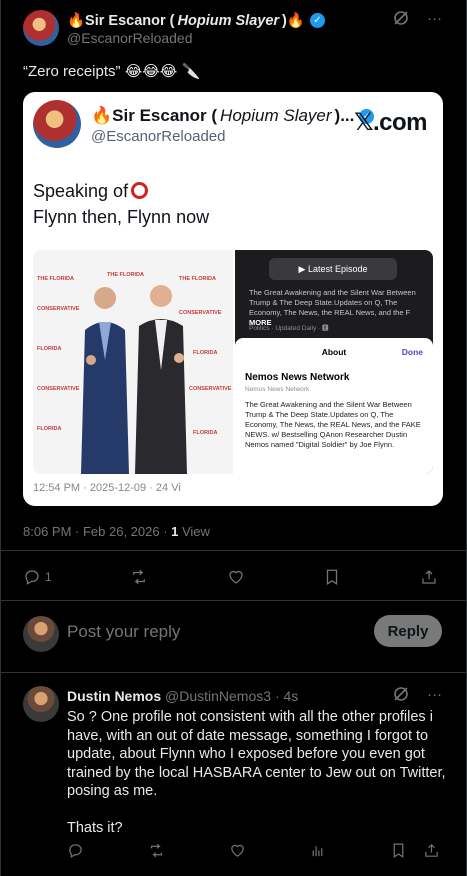 The image size is (467, 876). I want to click on reply-input, so click(212, 632).